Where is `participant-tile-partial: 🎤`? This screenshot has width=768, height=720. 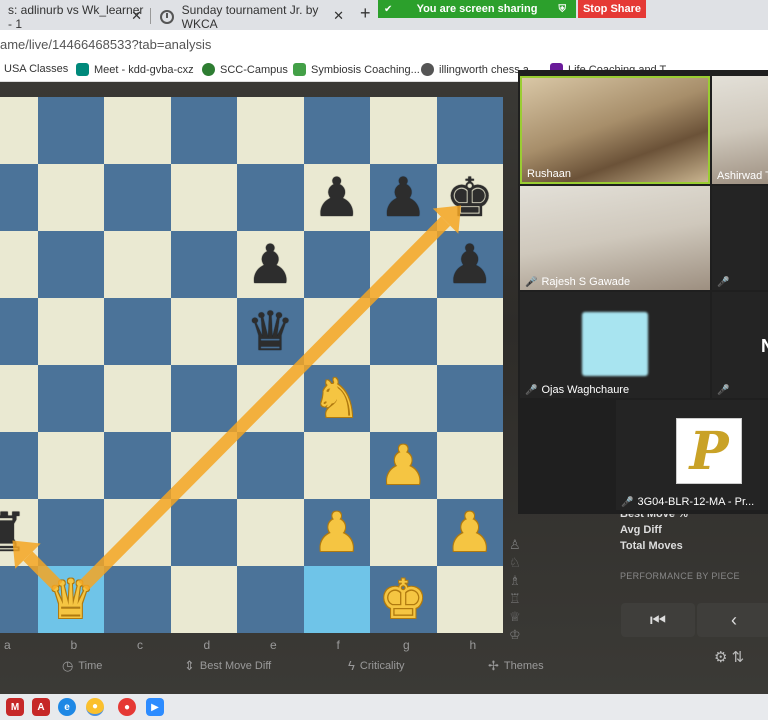 participant-tile-partial: 🎤 is located at coordinates (740, 345).